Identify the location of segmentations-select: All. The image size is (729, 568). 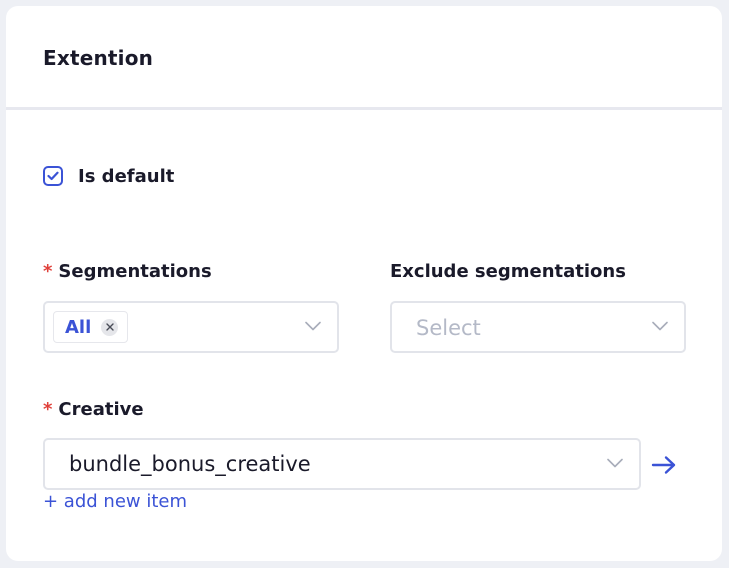
(191, 327).